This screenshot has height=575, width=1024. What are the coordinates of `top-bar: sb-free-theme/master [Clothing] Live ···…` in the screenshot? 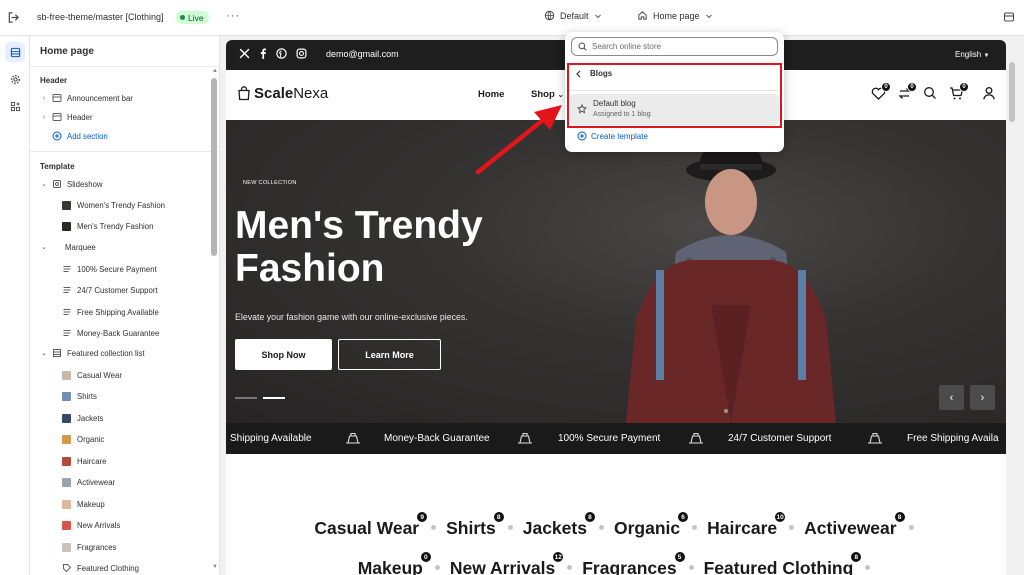 It's located at (512, 18).